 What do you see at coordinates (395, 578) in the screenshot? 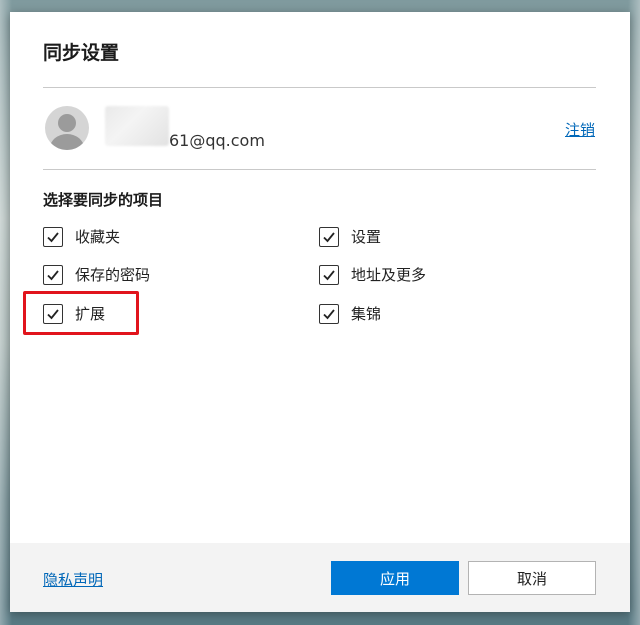
I see `apply-button: 应用` at bounding box center [395, 578].